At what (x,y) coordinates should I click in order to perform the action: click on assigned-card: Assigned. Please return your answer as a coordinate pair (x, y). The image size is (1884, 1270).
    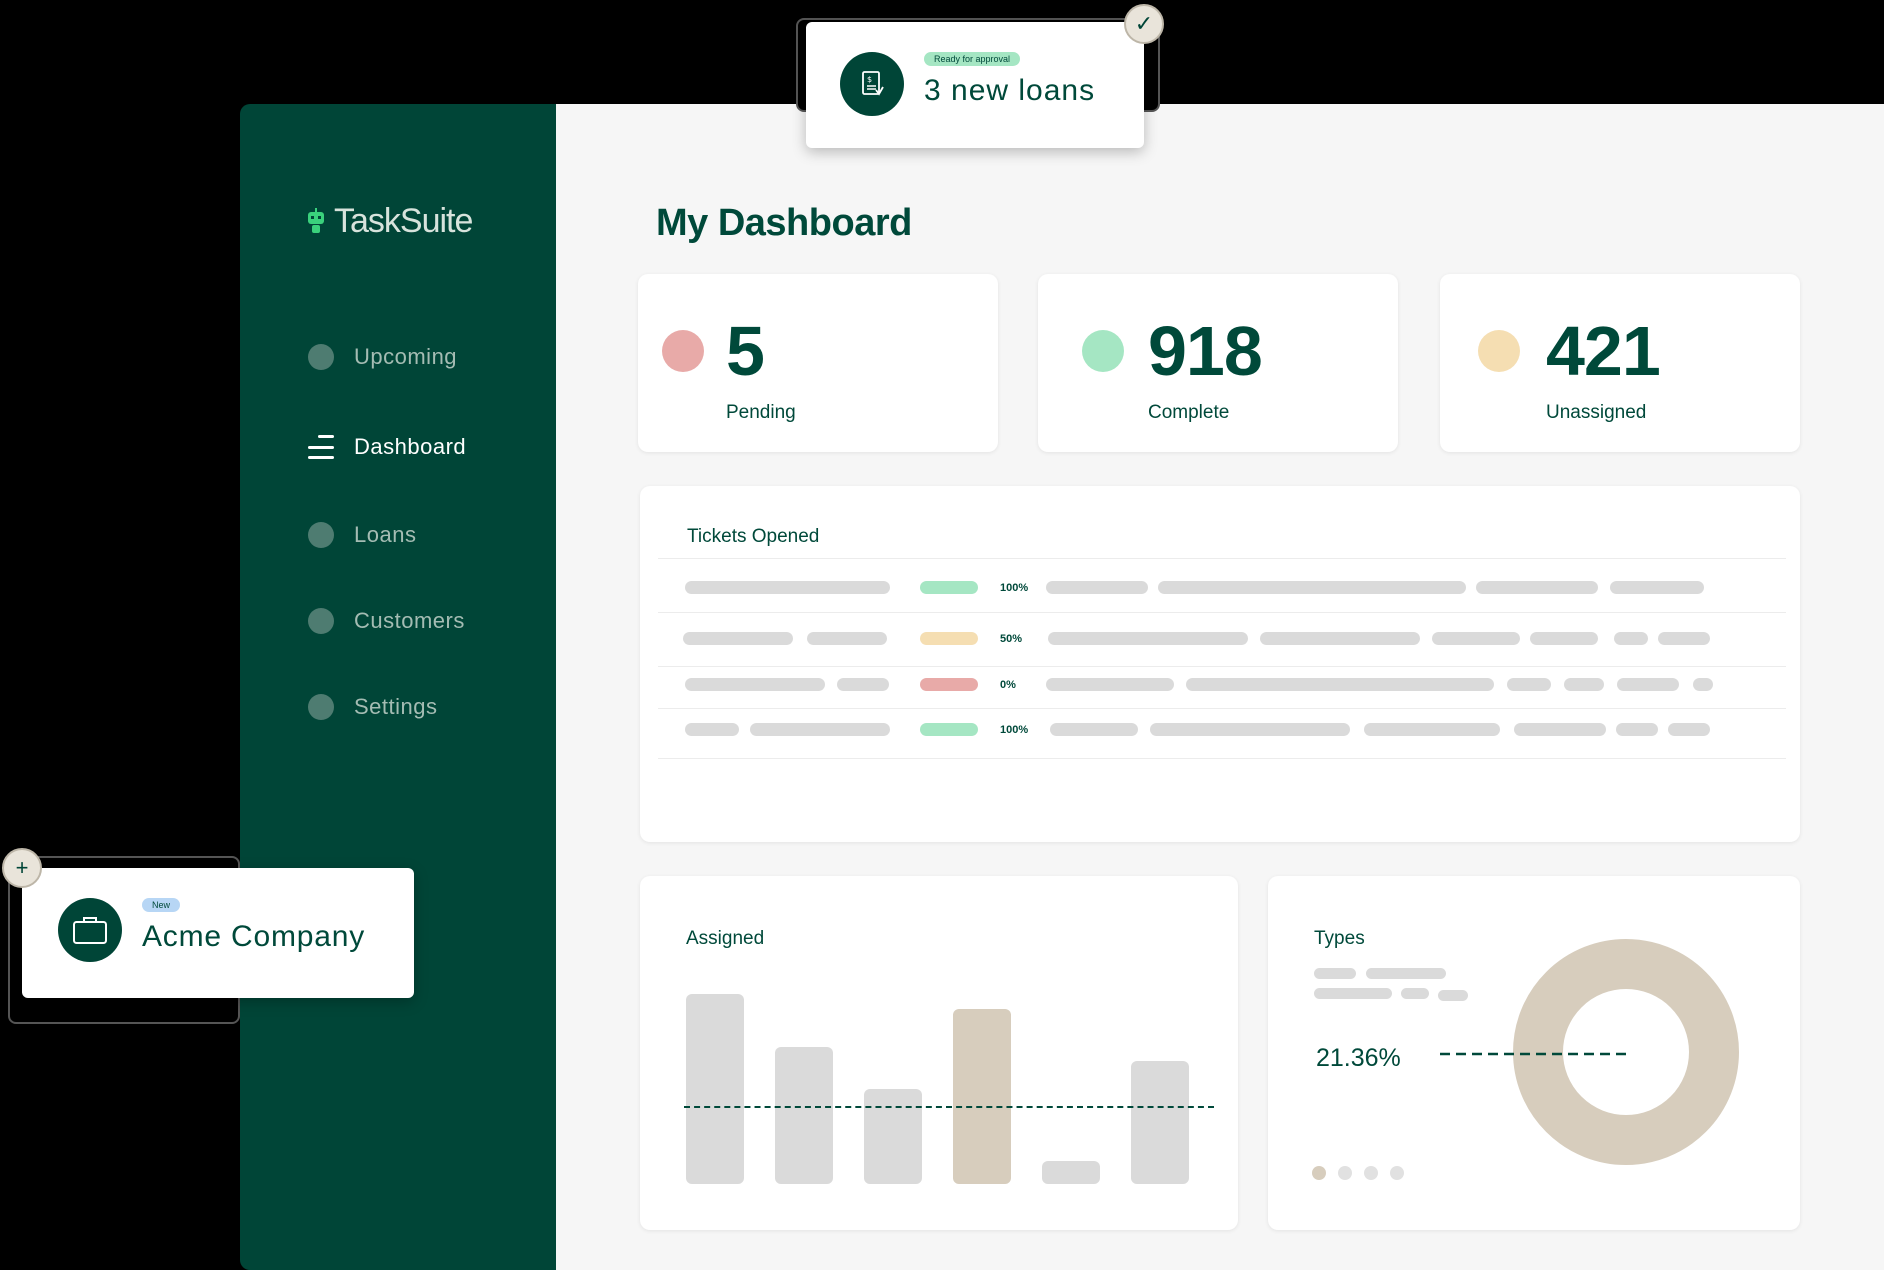
    Looking at the image, I should click on (939, 1053).